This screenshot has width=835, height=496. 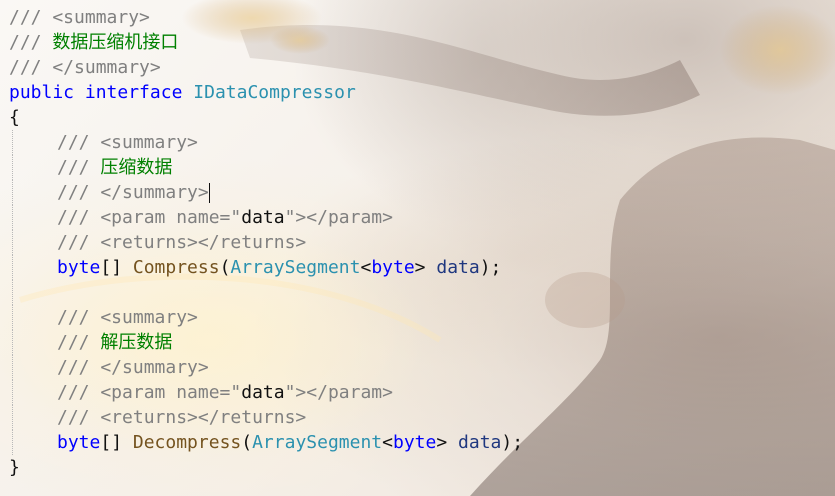 I want to click on comment-text-token: 数据压缩机接口, so click(x=115, y=42).